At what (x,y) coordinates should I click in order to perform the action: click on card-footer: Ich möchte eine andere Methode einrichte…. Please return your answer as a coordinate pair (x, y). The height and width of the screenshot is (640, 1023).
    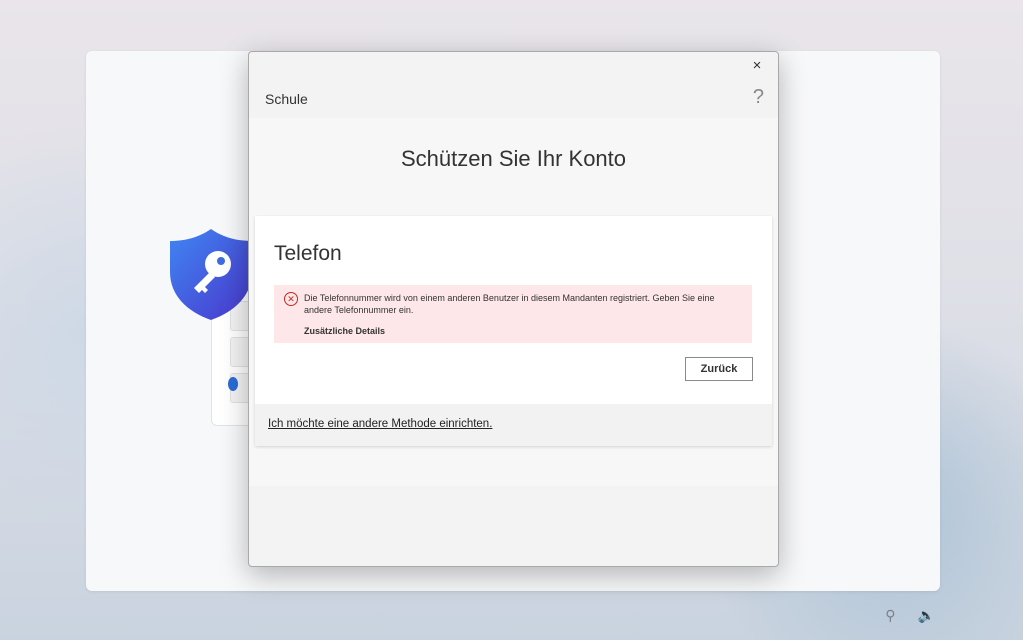
    Looking at the image, I should click on (513, 425).